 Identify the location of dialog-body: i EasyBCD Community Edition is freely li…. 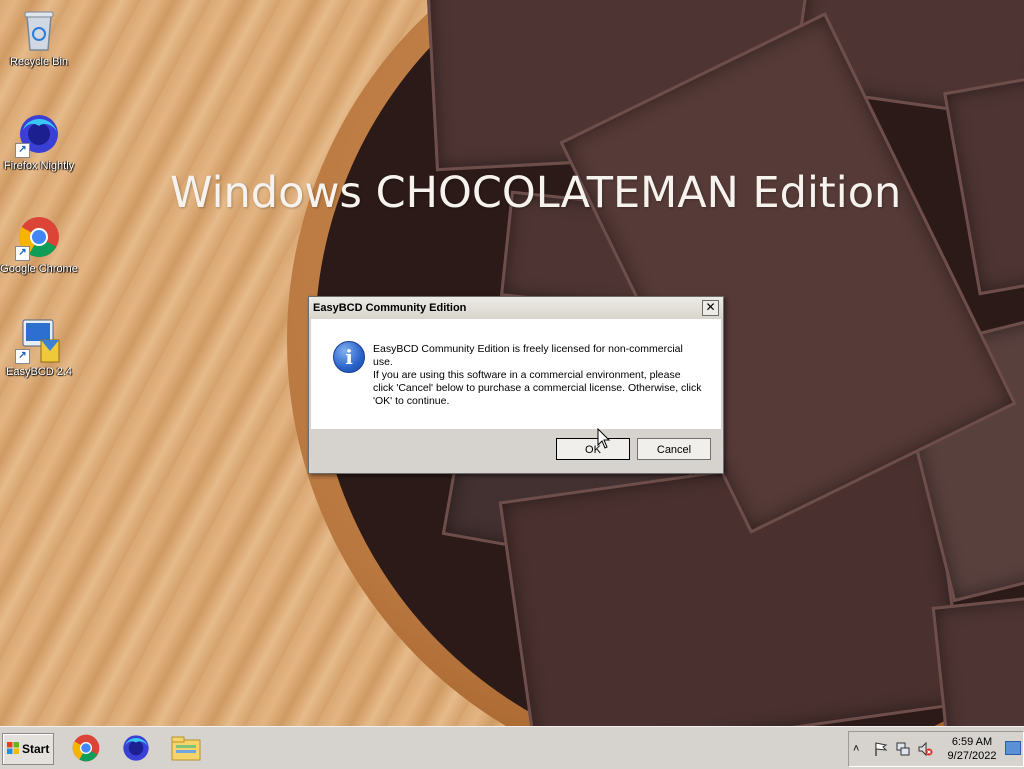
(516, 374).